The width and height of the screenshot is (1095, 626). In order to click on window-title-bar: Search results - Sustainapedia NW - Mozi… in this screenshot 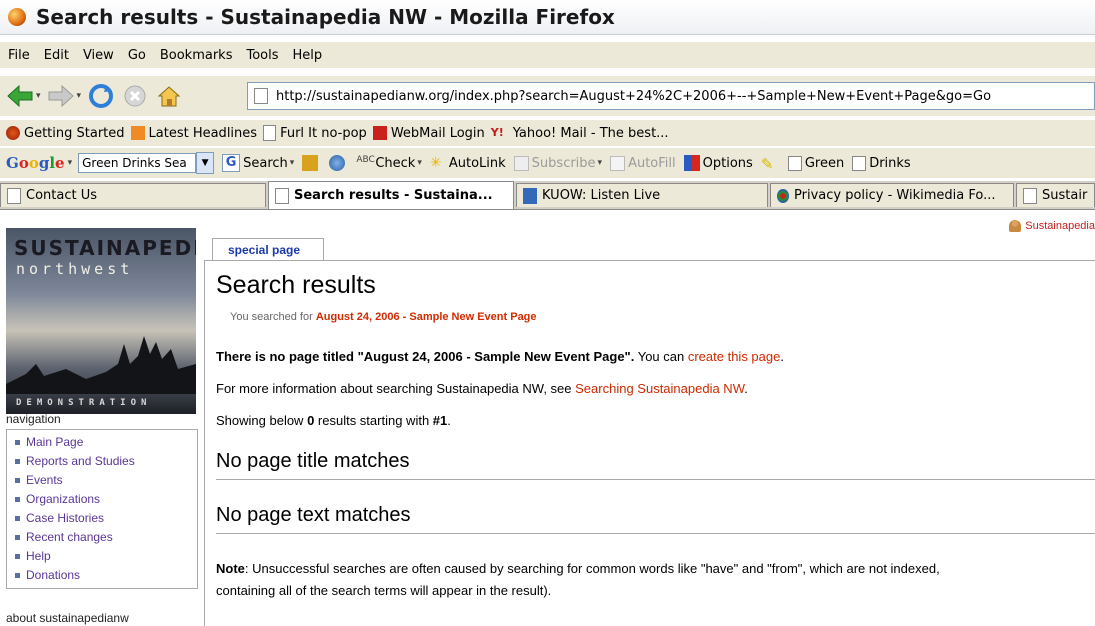, I will do `click(547, 17)`.